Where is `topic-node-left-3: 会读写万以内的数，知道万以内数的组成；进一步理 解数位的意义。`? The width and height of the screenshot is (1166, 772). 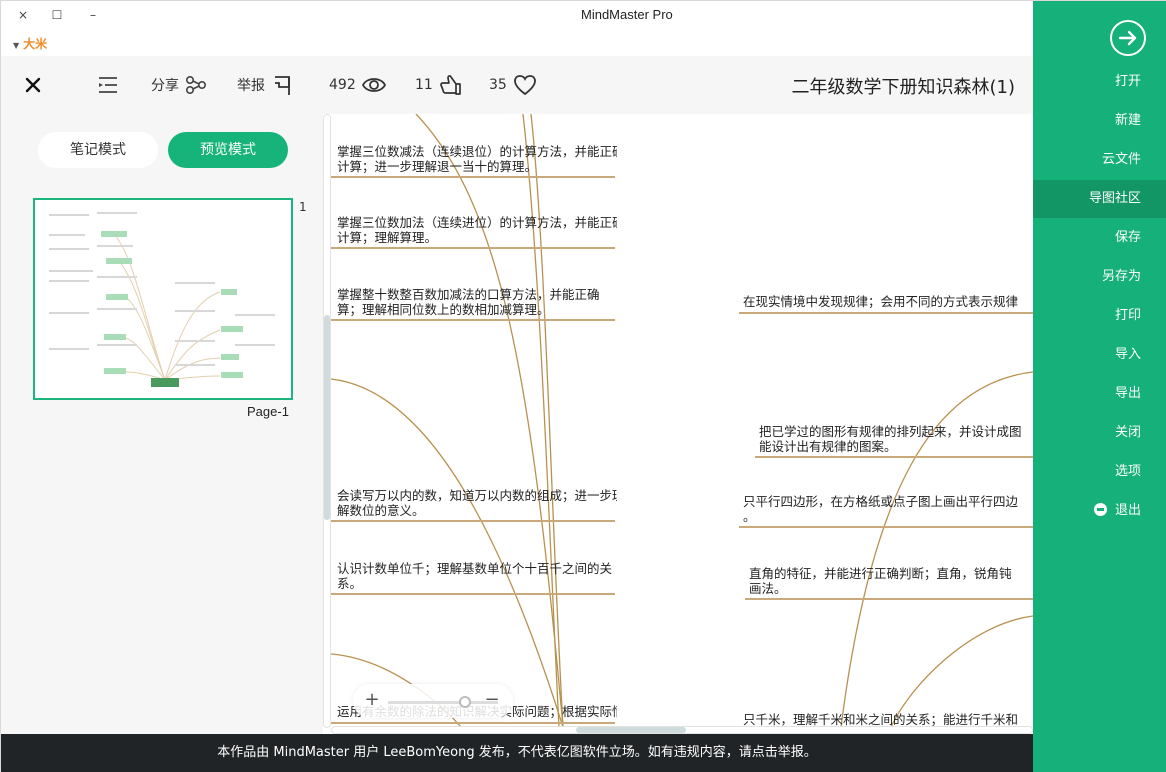 topic-node-left-3: 会读写万以内的数，知道万以内数的组成；进一步理 解数位的意义。 is located at coordinates (477, 503).